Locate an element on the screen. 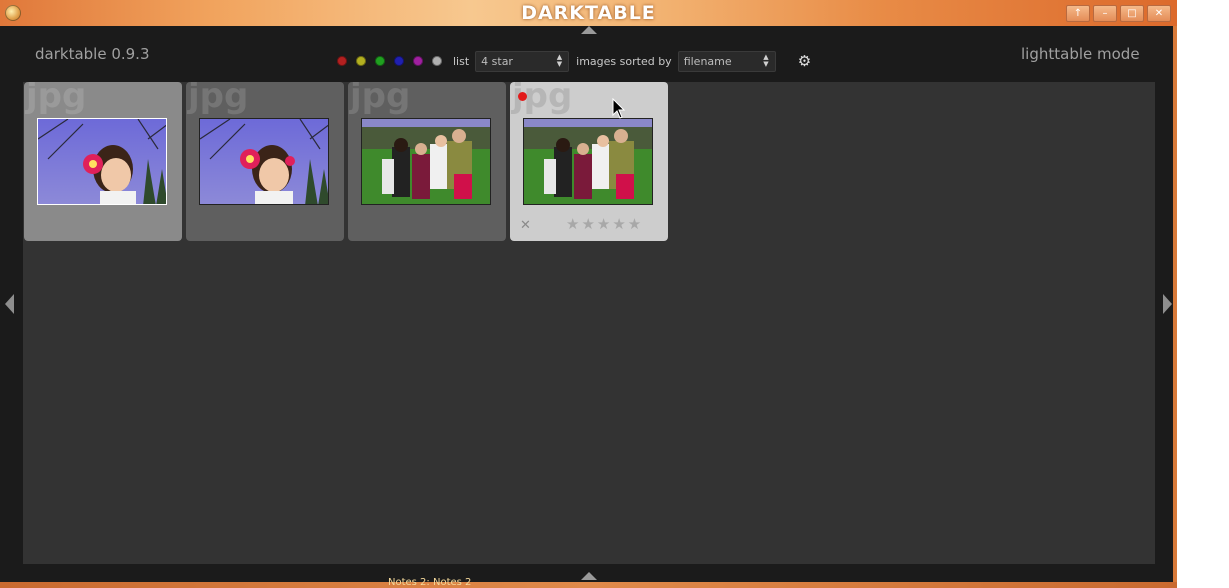 The image size is (1229, 588). gear-icon: ⚙ is located at coordinates (804, 61).